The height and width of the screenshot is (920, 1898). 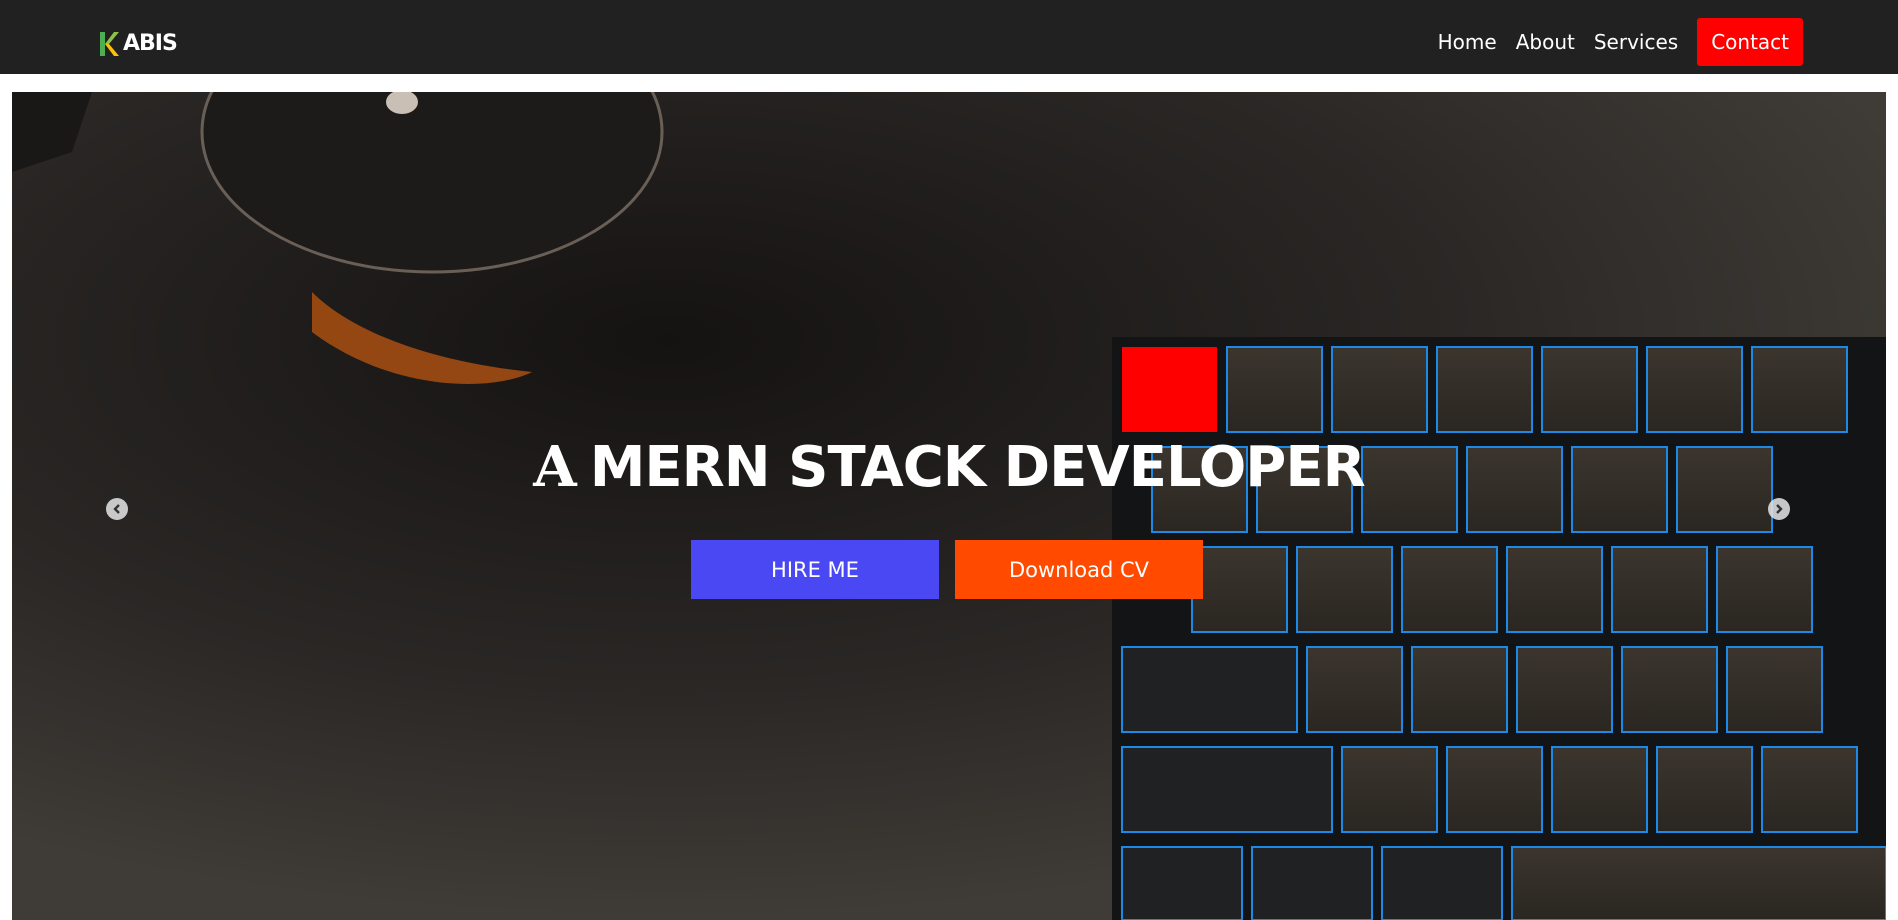 I want to click on brand-logo: ABIS, so click(x=138, y=44).